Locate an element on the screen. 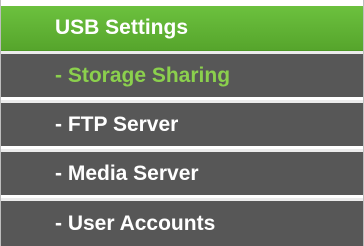 This screenshot has height=246, width=364. menu-item-label: - FTP Server is located at coordinates (117, 124).